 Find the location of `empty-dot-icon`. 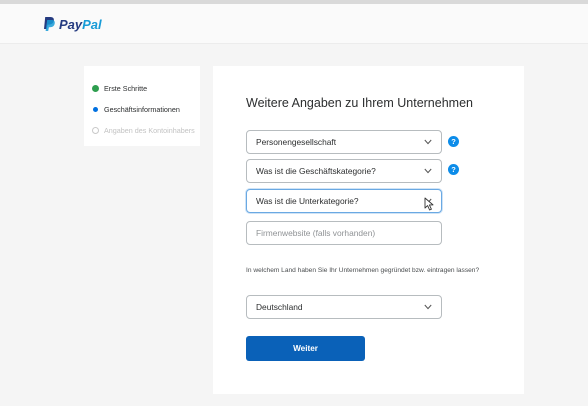

empty-dot-icon is located at coordinates (95, 130).